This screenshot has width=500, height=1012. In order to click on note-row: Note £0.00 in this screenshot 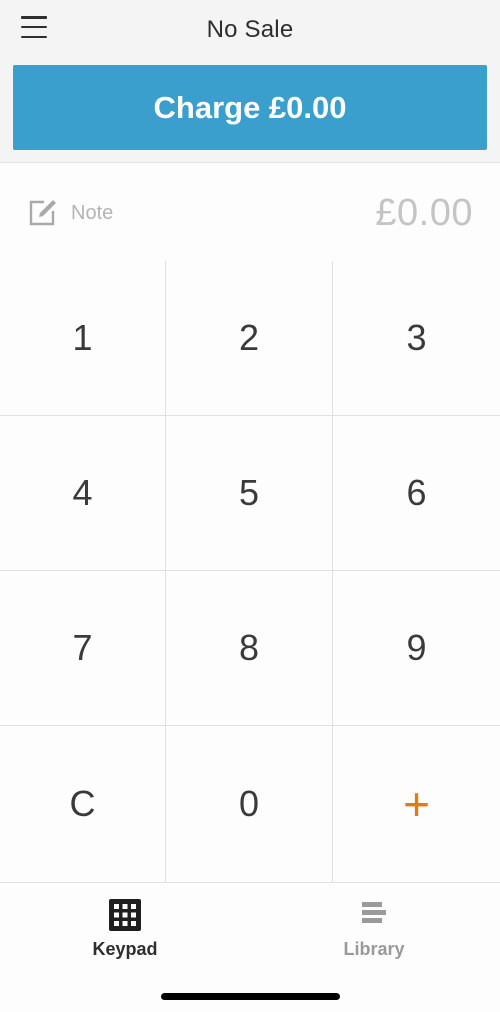, I will do `click(250, 212)`.